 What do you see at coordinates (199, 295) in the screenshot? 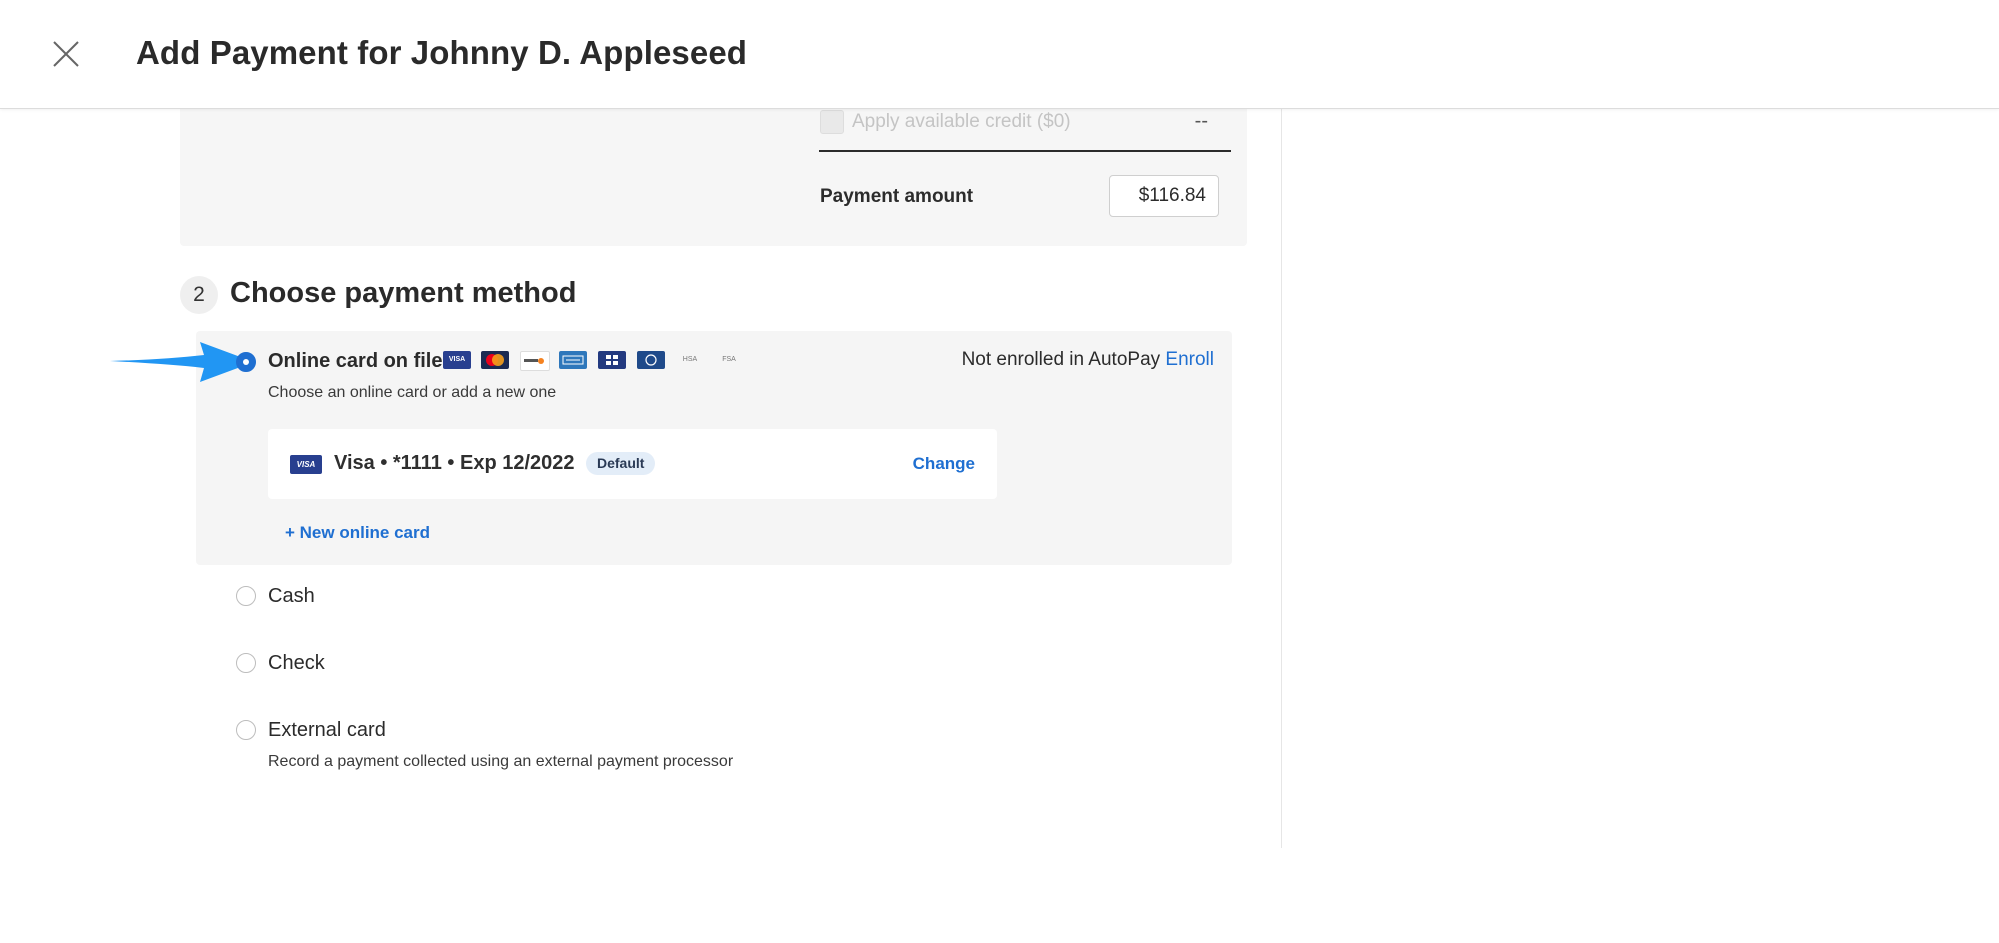
I see `step-number-badge: 2` at bounding box center [199, 295].